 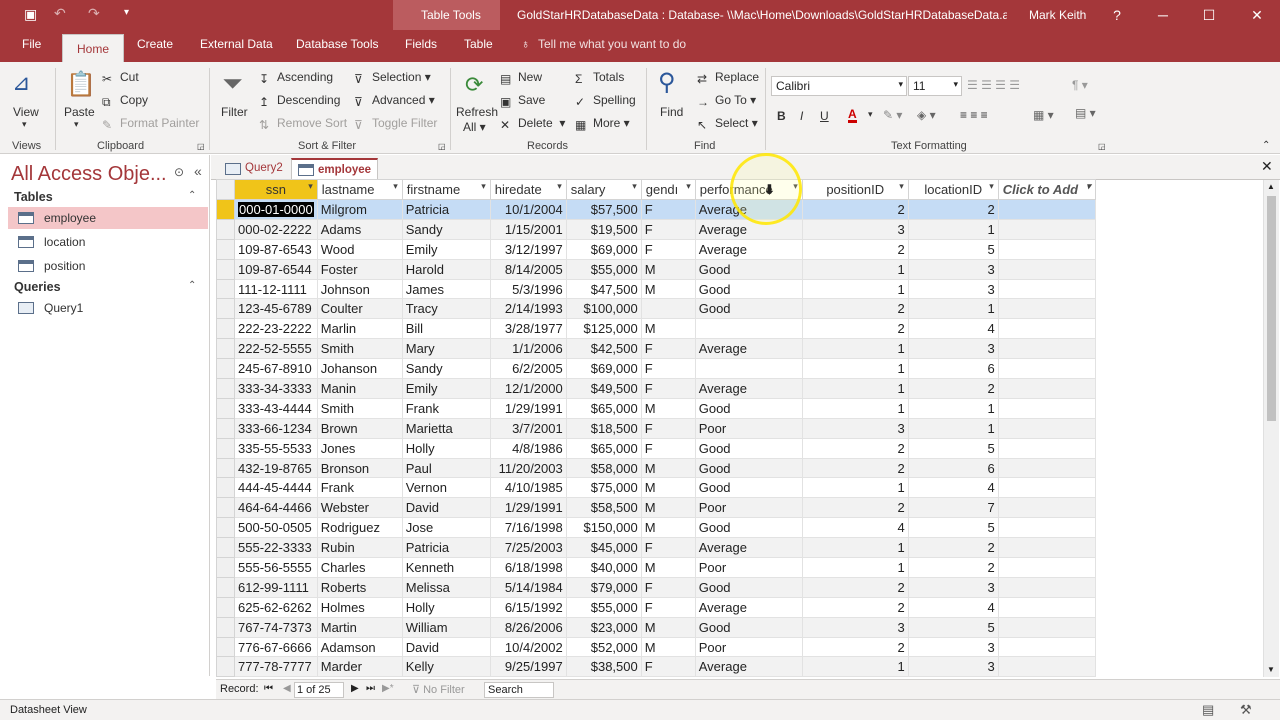 What do you see at coordinates (276, 567) in the screenshot?
I see `table-cell: 555-56-5555` at bounding box center [276, 567].